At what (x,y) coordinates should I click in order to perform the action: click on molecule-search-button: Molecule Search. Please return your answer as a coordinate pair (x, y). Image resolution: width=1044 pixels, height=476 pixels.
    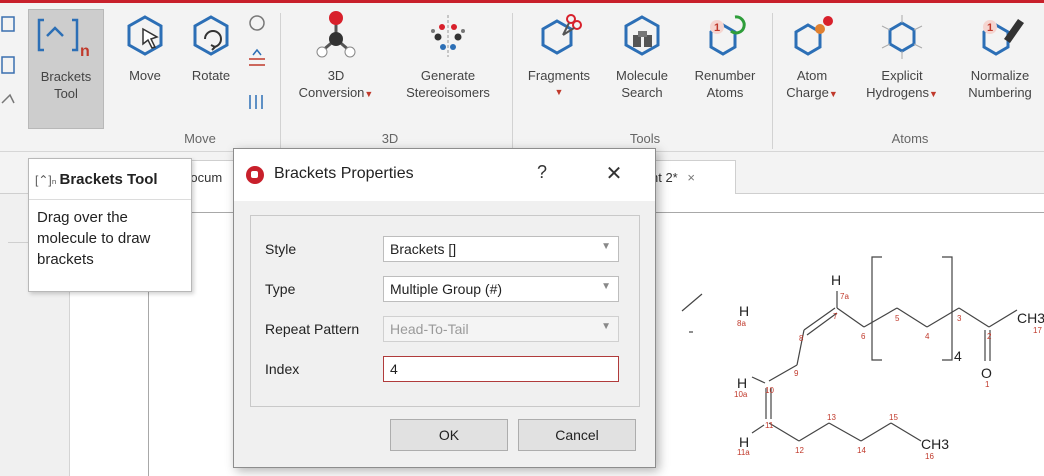
    Looking at the image, I should click on (642, 69).